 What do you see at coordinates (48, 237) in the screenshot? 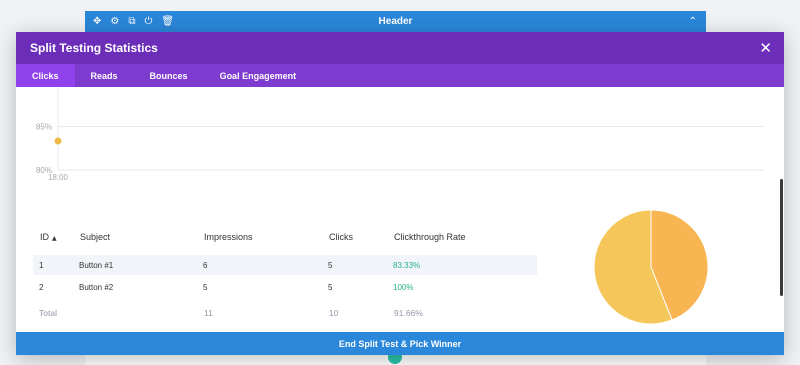
I see `col-id: ID ▲` at bounding box center [48, 237].